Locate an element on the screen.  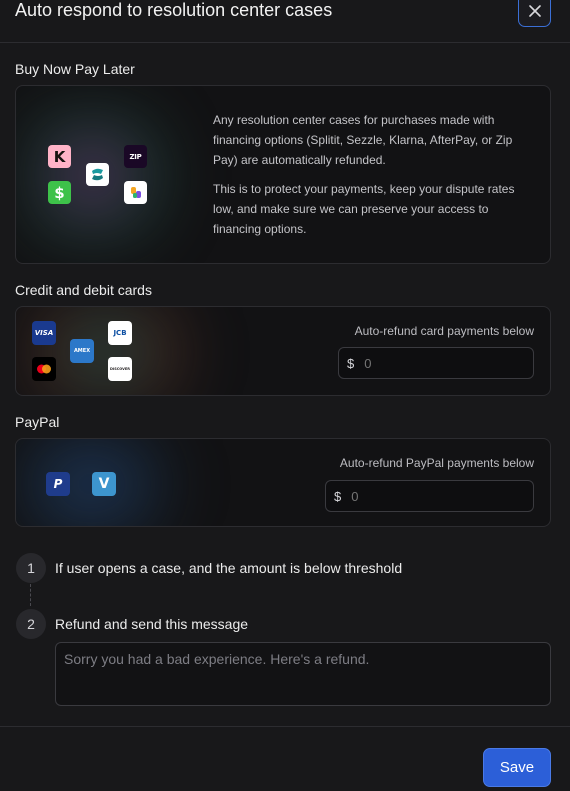
cards-currency-symbol: $ is located at coordinates (351, 363).